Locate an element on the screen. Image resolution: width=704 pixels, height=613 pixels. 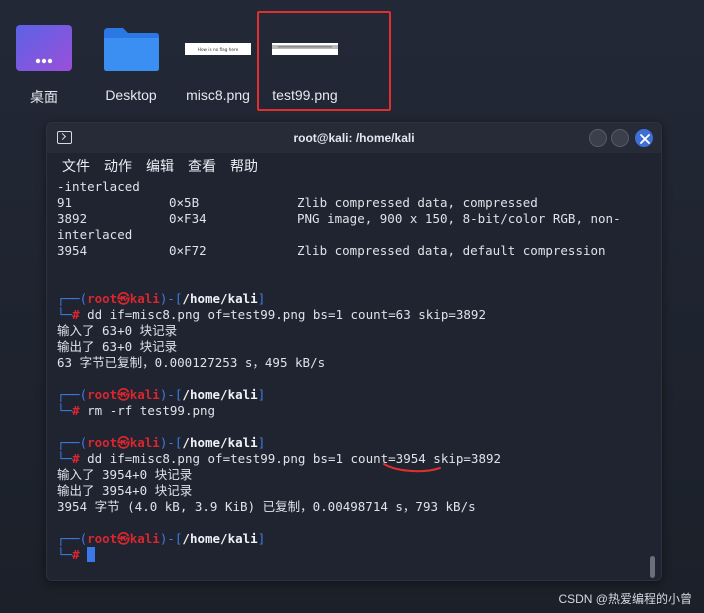
command-line: └─# rm -rf test99.png is located at coordinates (136, 410).